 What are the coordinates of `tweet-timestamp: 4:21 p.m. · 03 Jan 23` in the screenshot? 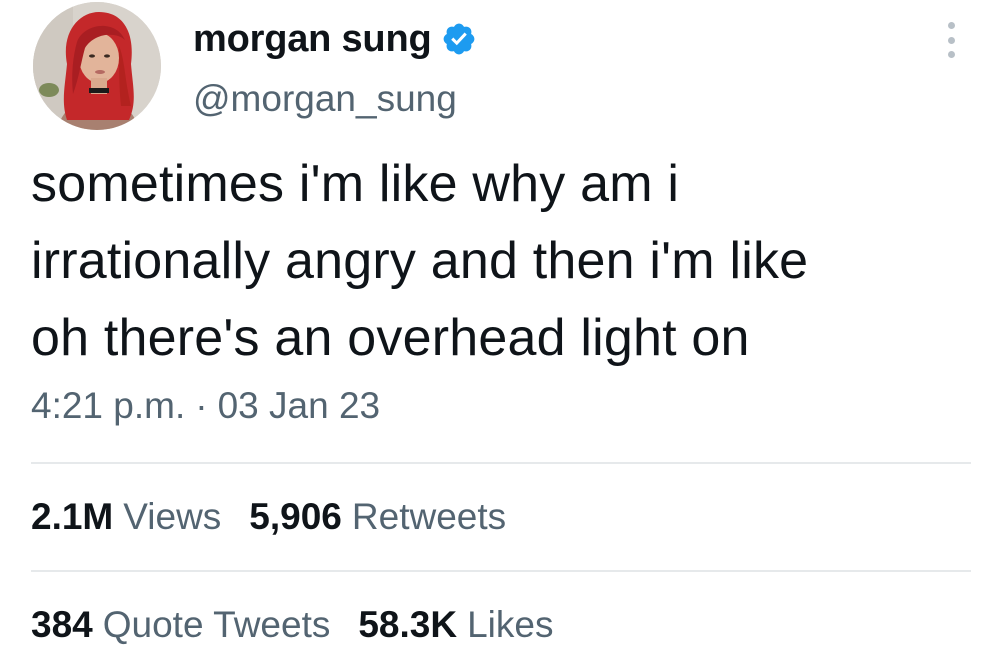 It's located at (205, 406).